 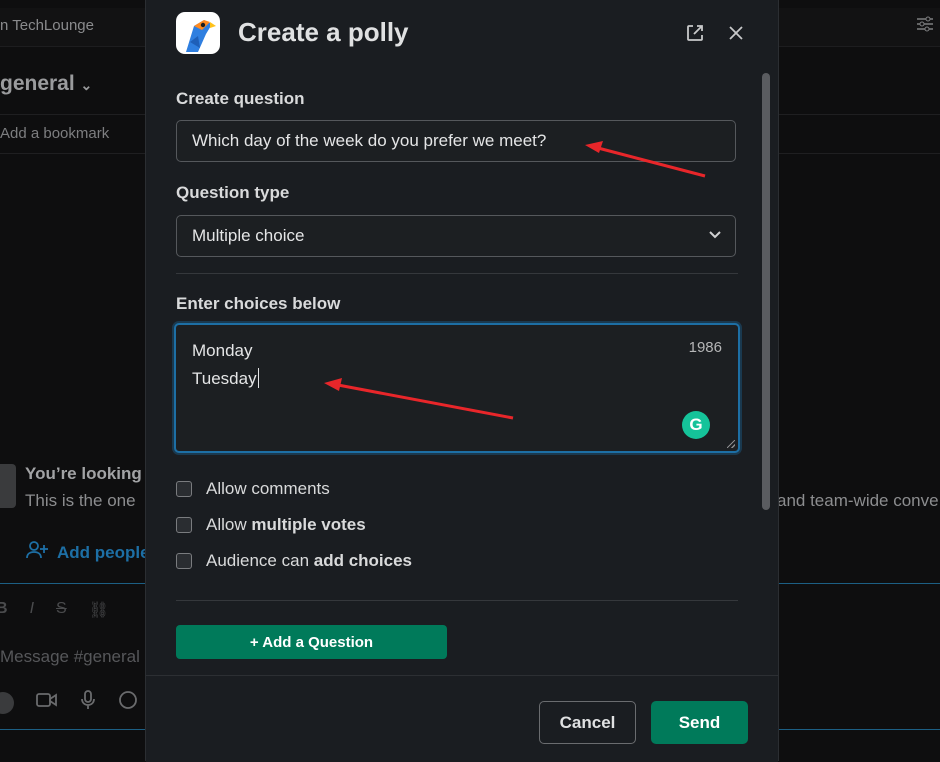 I want to click on audience-add-choices-option: Audience can add choices, so click(x=294, y=561).